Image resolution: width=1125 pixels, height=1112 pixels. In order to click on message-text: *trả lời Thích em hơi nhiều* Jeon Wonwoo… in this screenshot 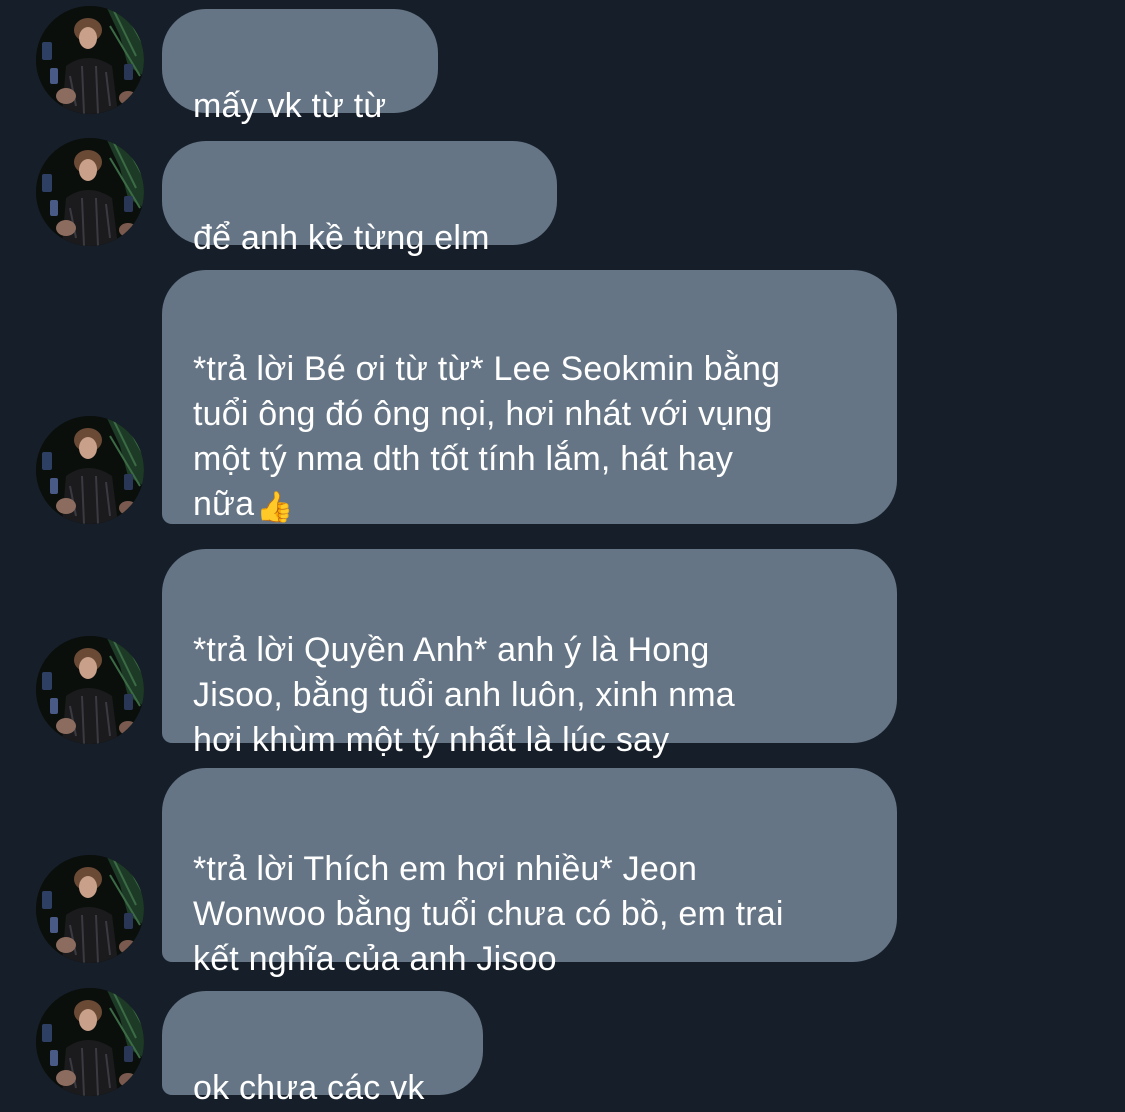, I will do `click(488, 914)`.